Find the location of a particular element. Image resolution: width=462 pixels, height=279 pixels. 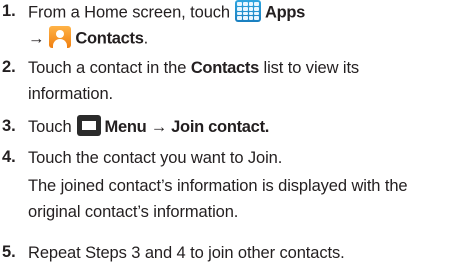

step-3-line-1: Touch Menu → Join contact. is located at coordinates (149, 126).